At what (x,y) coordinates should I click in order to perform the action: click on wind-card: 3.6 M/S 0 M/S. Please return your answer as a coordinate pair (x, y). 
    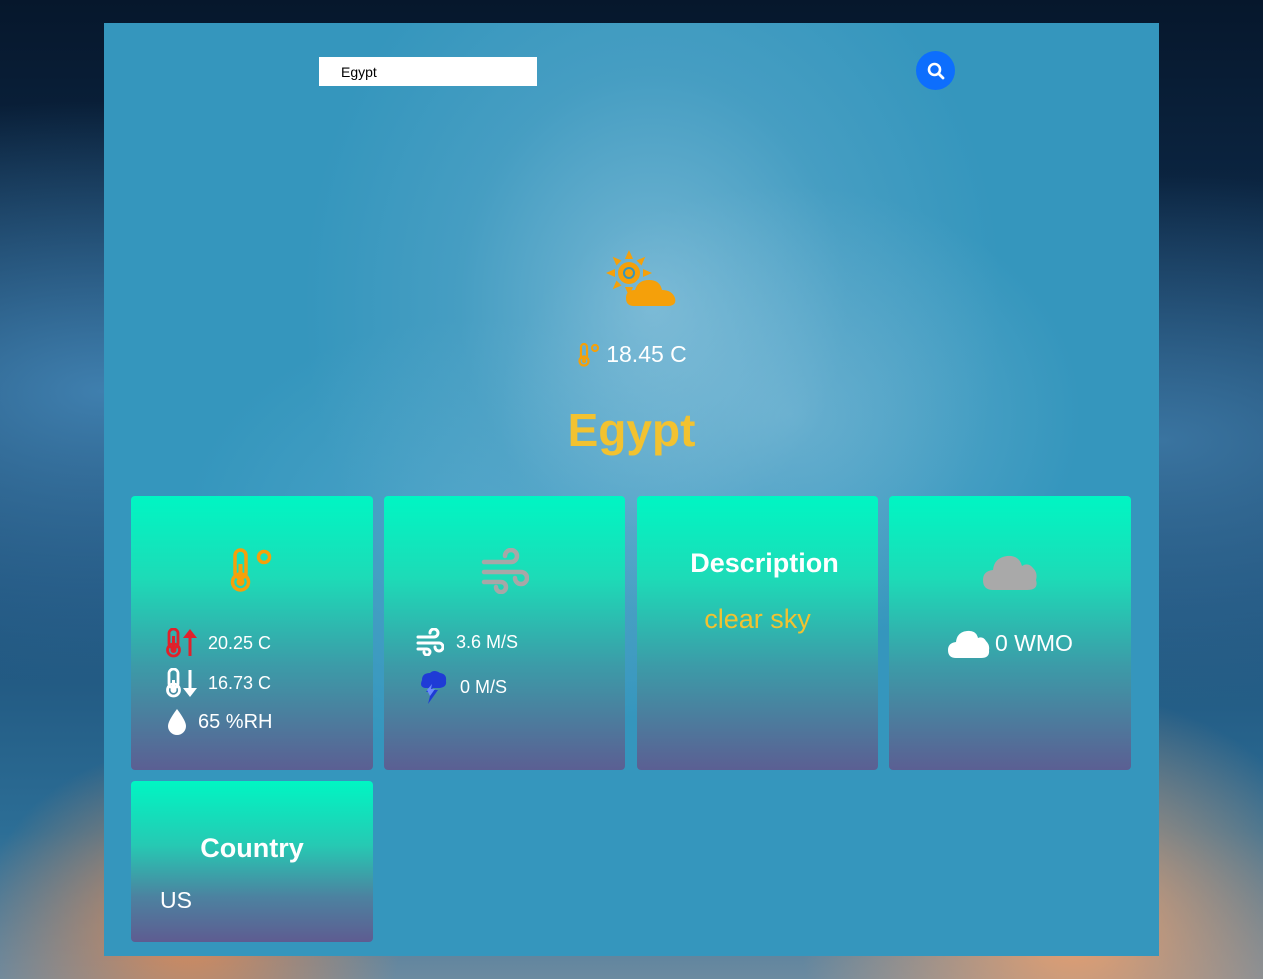
    Looking at the image, I should click on (504, 633).